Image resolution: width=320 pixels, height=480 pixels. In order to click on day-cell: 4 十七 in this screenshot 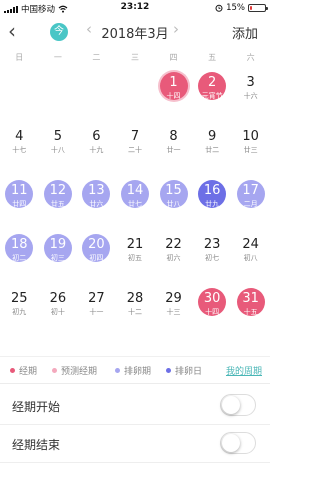, I will do `click(19, 151)`.